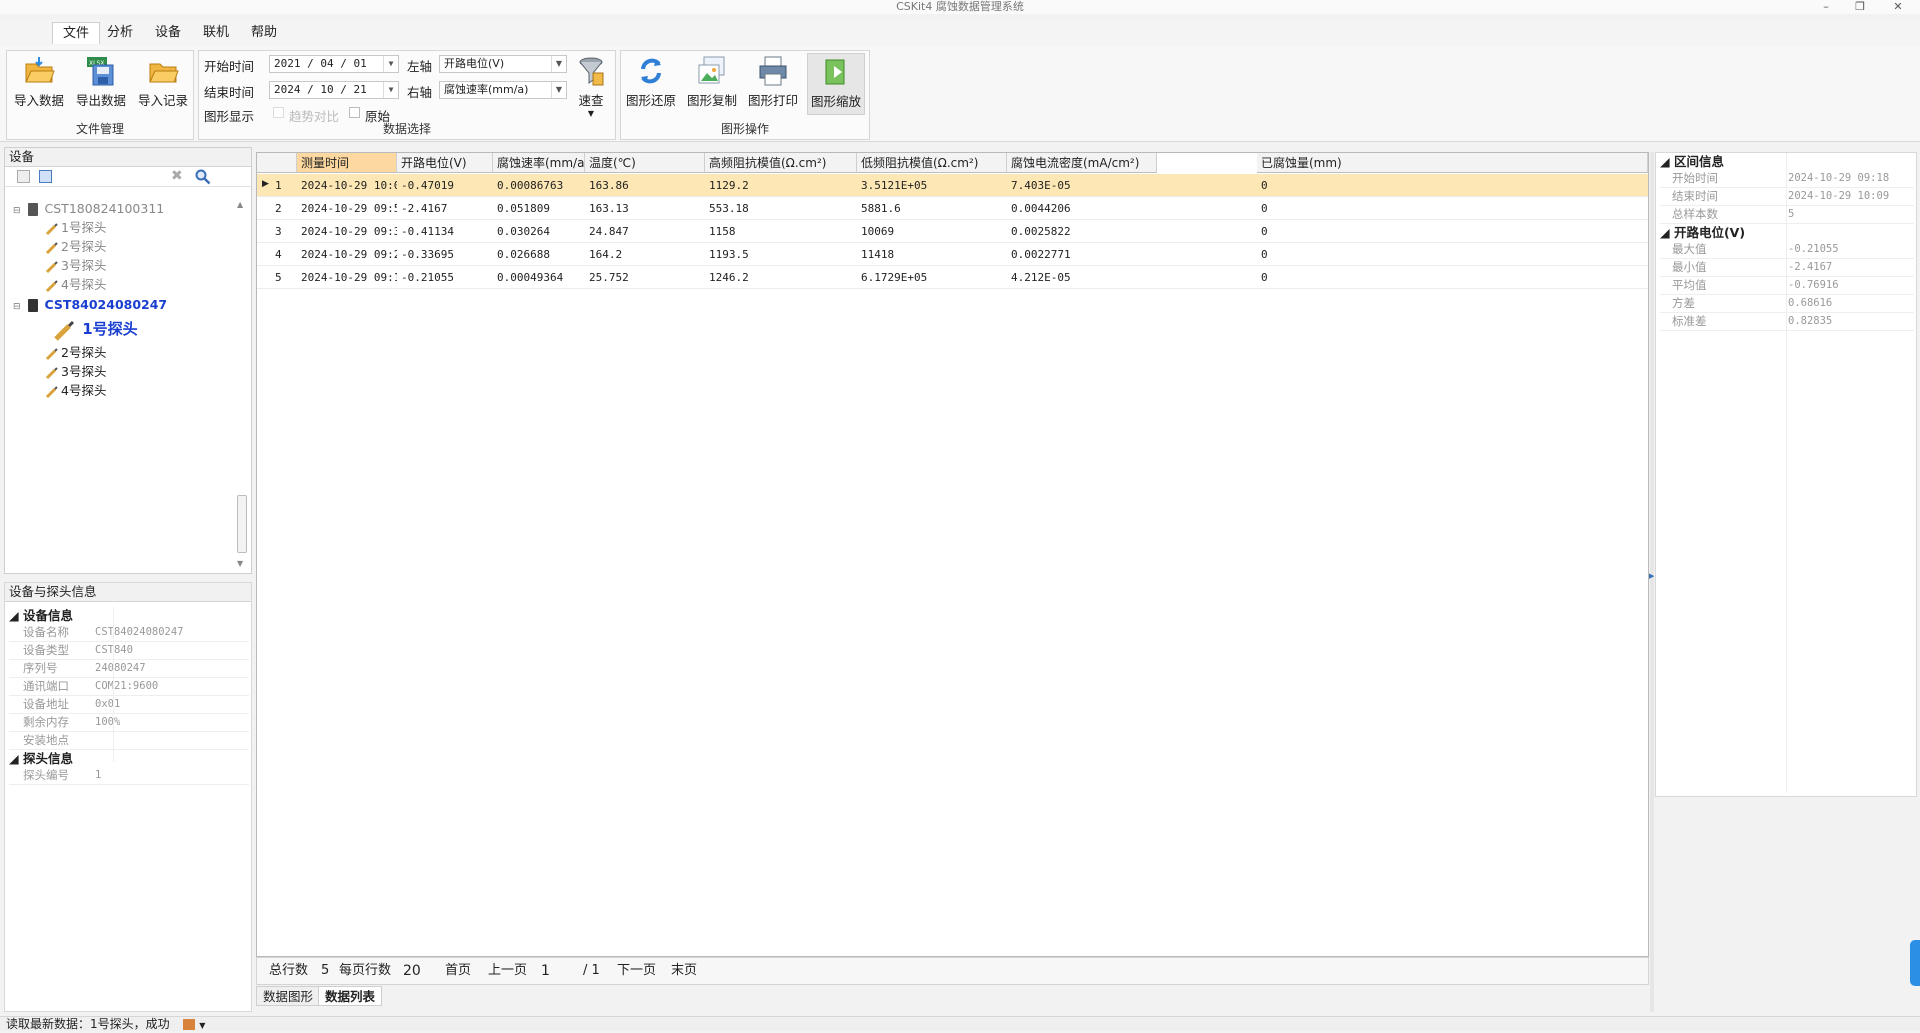 The image size is (1920, 1033). Describe the element at coordinates (1787, 161) in the screenshot. I see `range-info-category: ◢ 区间信息` at that location.